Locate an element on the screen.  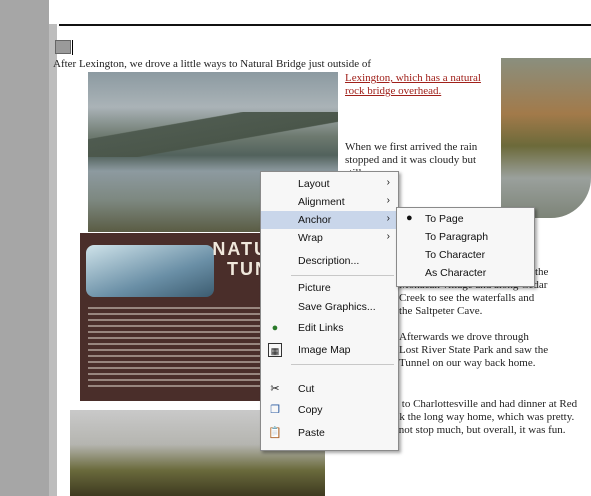
menu-item-label: Copy is located at coordinates (310, 410).